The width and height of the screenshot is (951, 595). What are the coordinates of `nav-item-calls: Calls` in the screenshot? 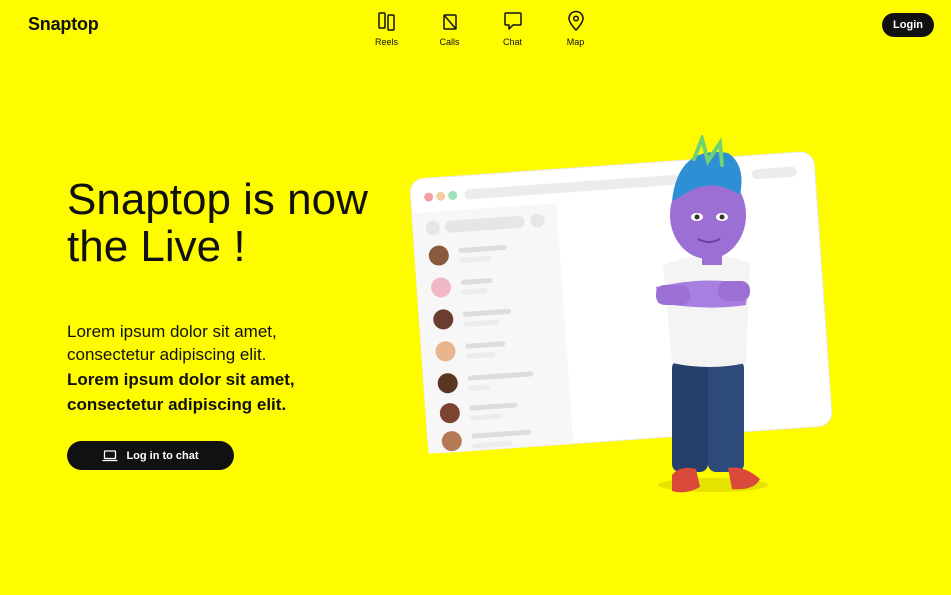 It's located at (449, 28).